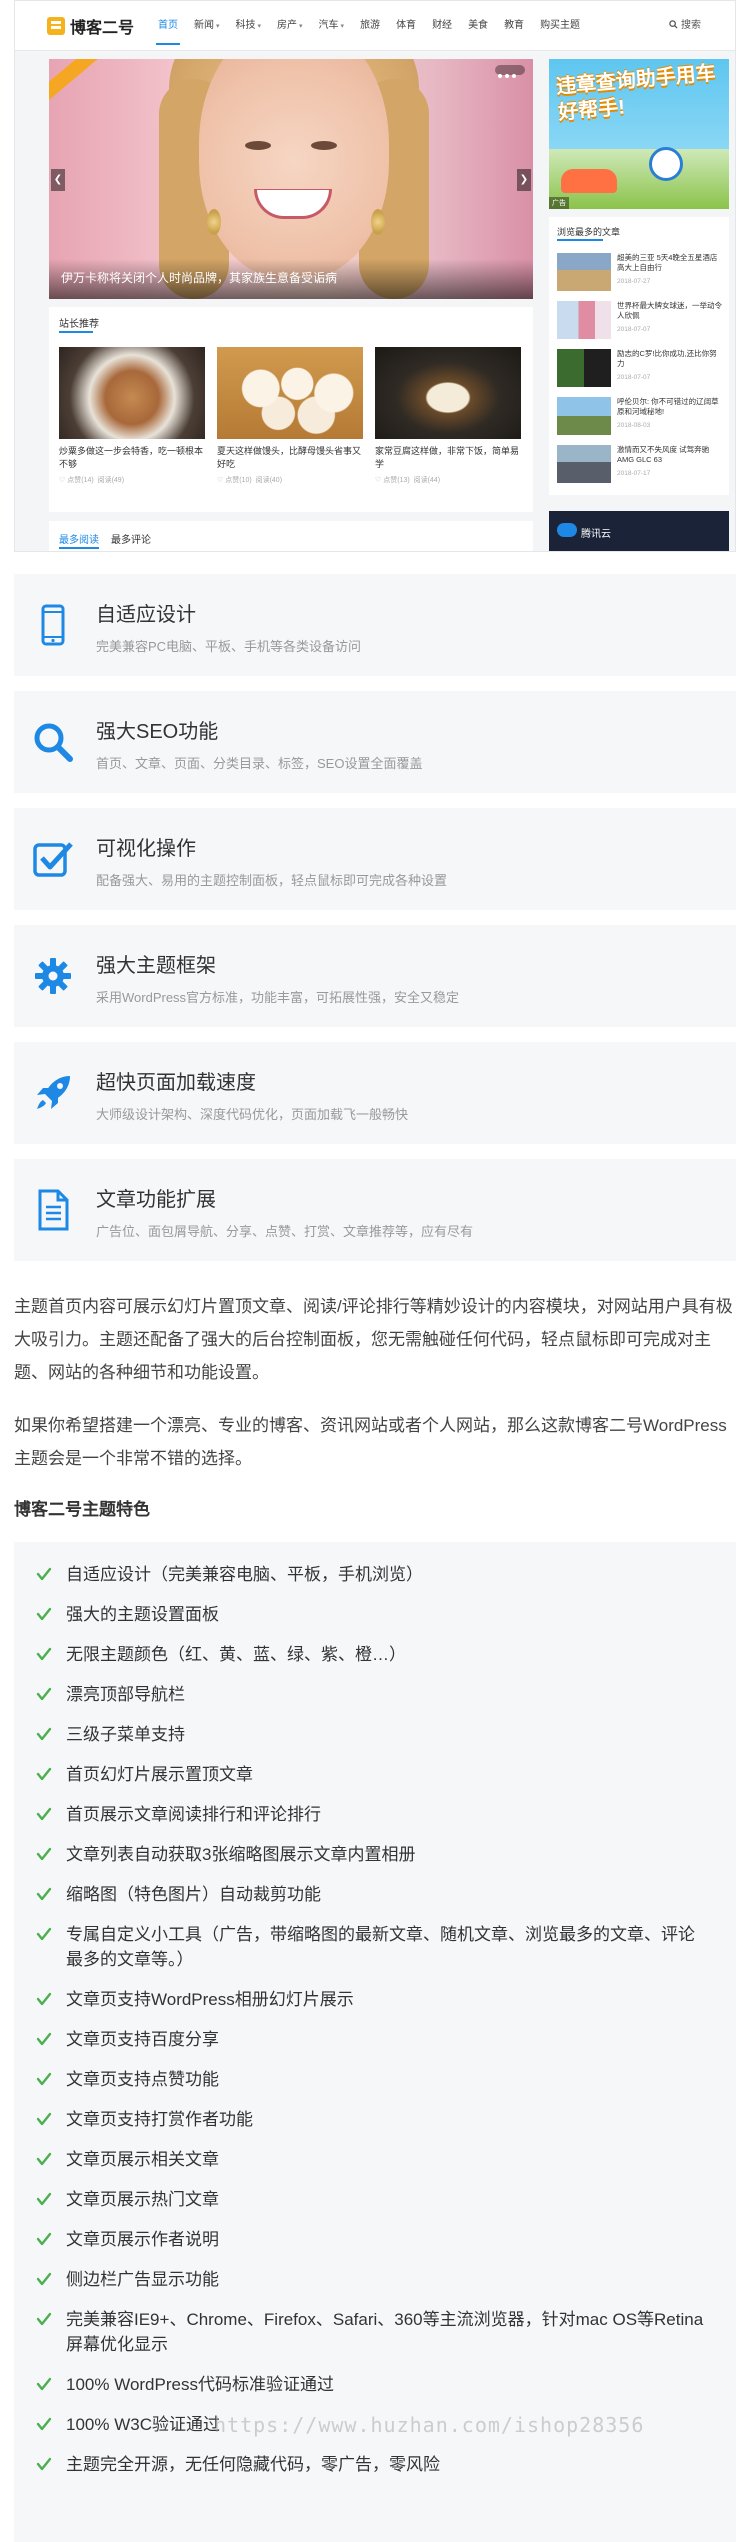  I want to click on feature-card: 自适应设计 完美兼容PC电脑、平板、手机等各类设备访问, so click(375, 625).